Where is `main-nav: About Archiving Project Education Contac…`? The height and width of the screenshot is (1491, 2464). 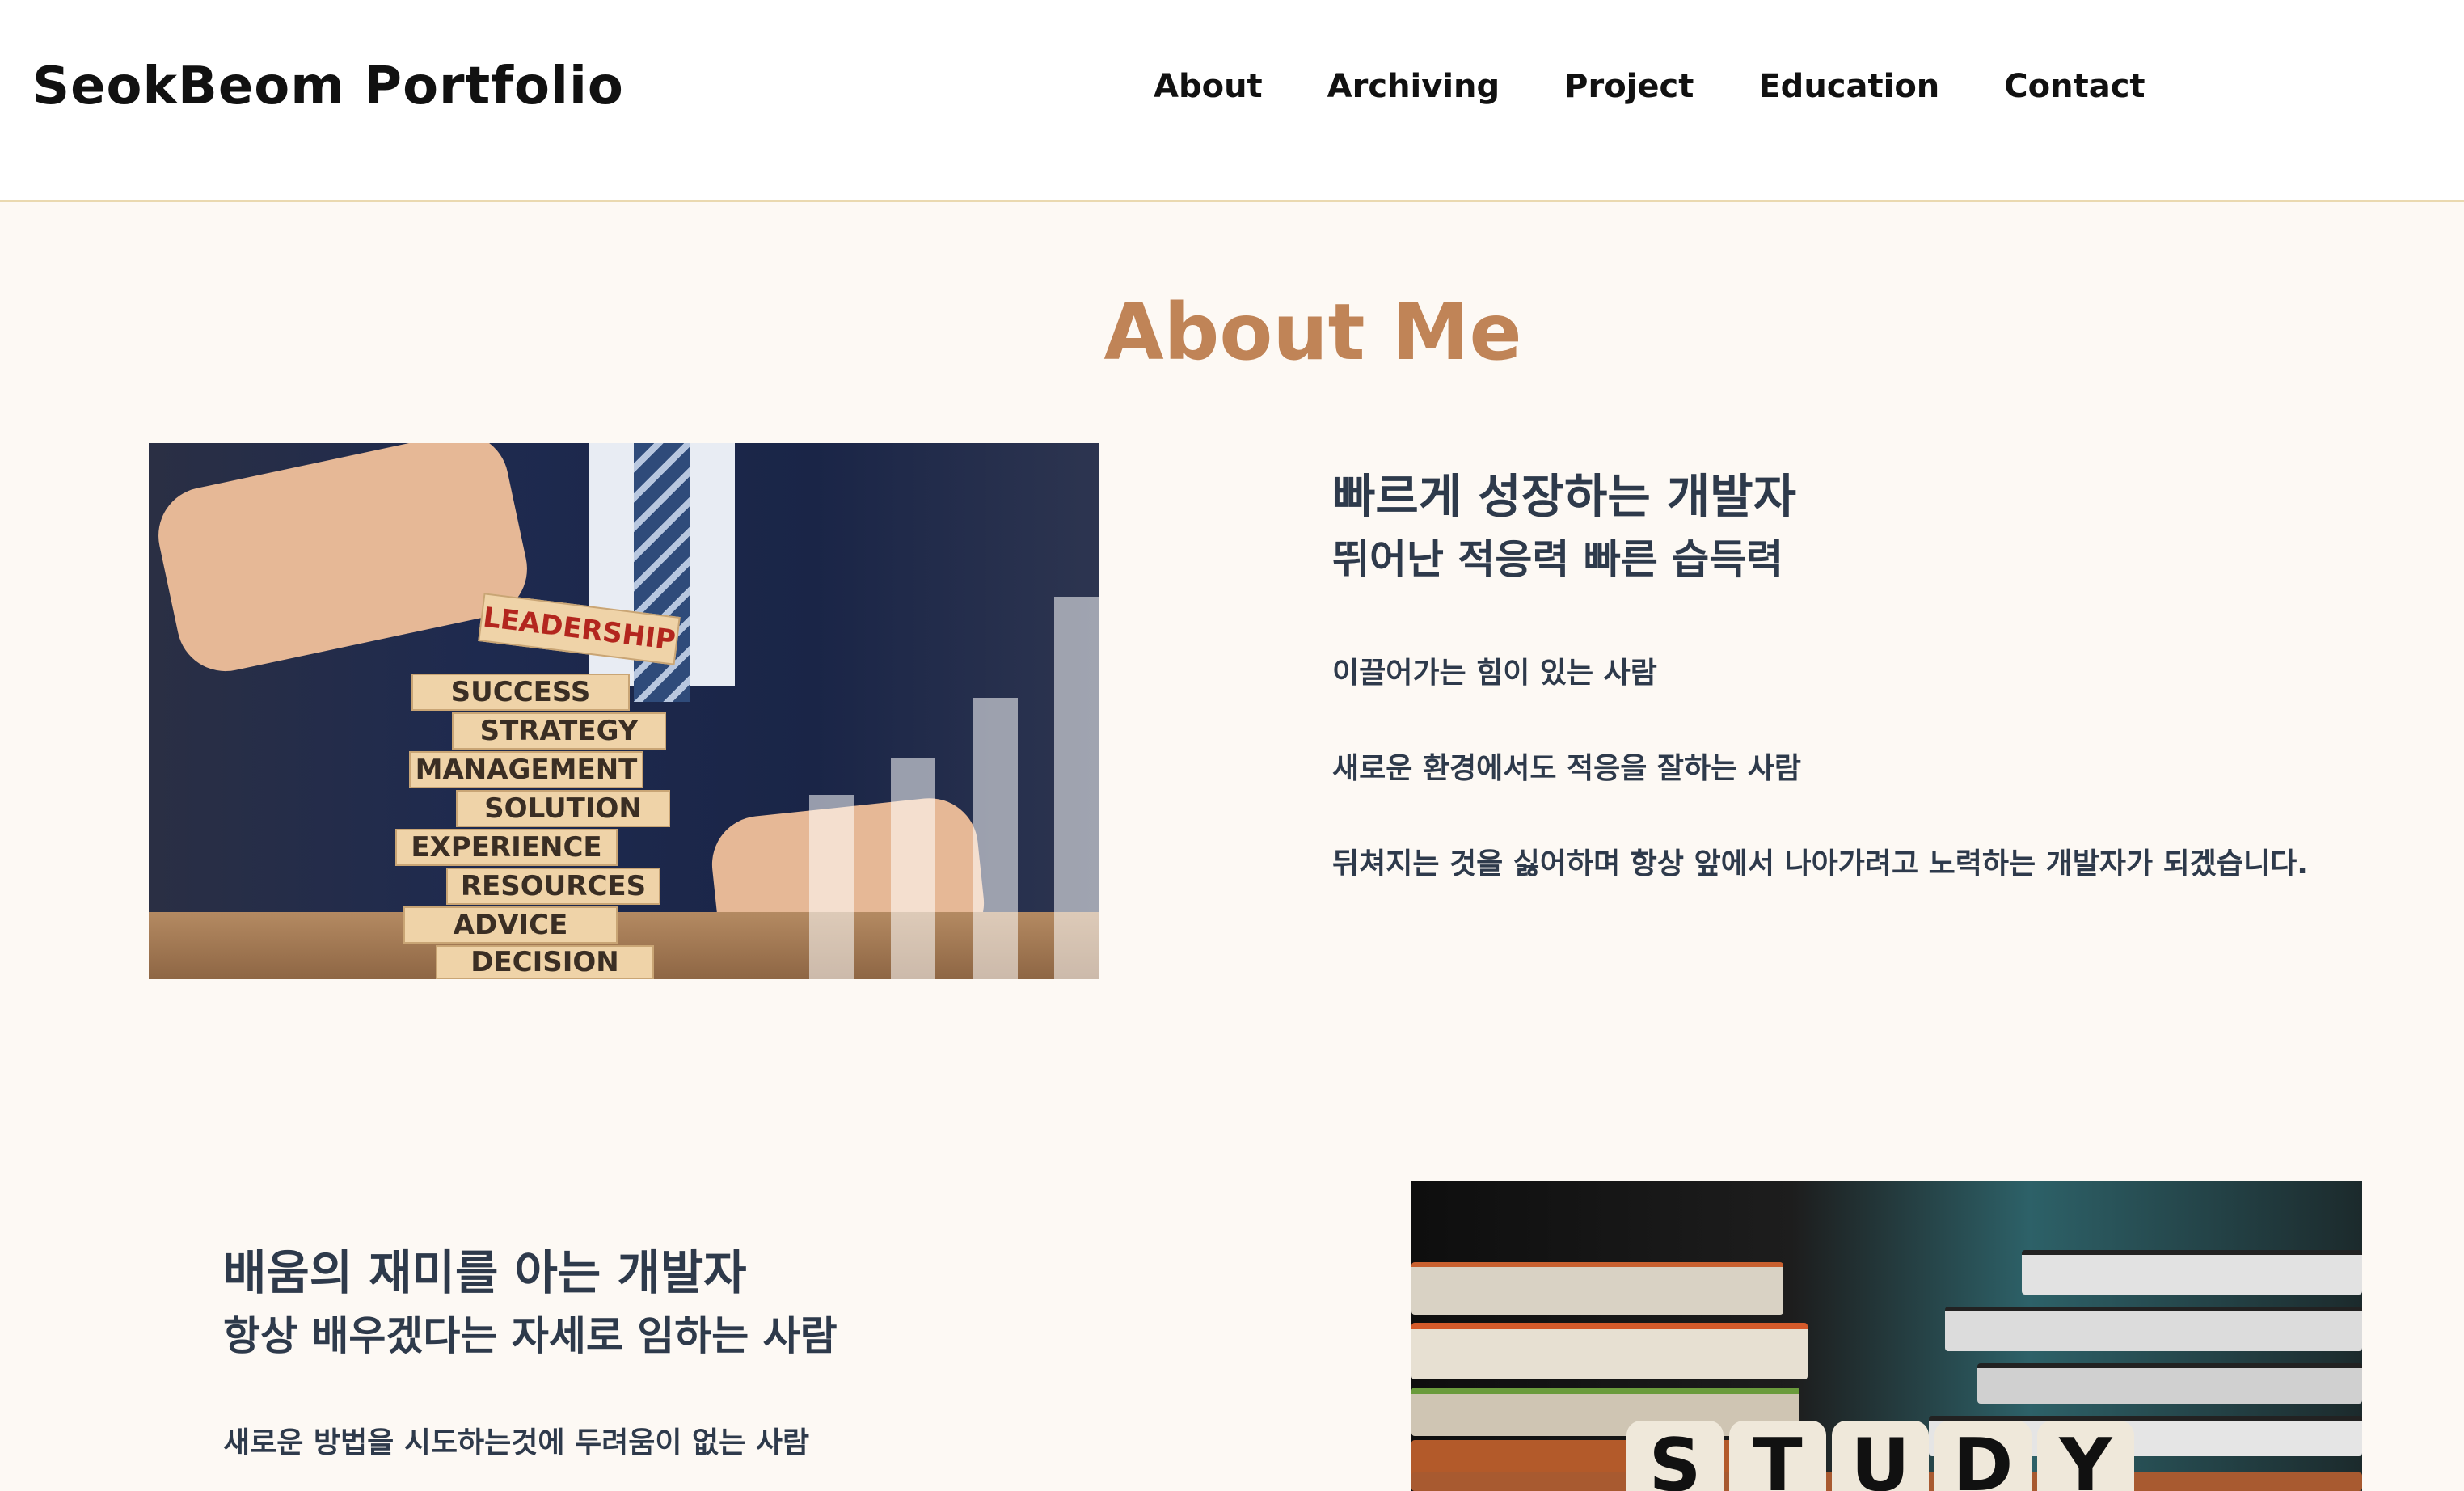
main-nav: About Archiving Project Education Contac… is located at coordinates (1682, 86).